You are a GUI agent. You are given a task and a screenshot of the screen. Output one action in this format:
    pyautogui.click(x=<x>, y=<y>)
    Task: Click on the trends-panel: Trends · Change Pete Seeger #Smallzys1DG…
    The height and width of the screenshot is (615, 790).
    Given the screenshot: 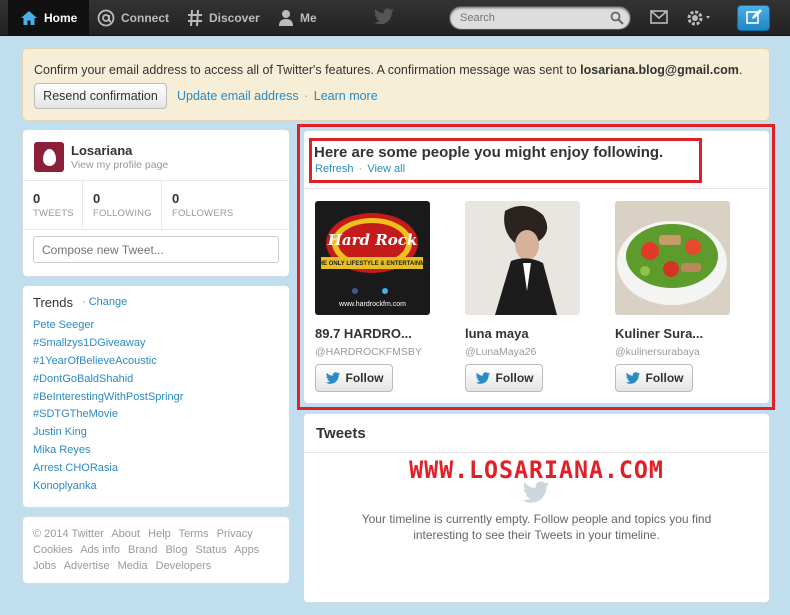 What is the action you would take?
    pyautogui.click(x=156, y=396)
    